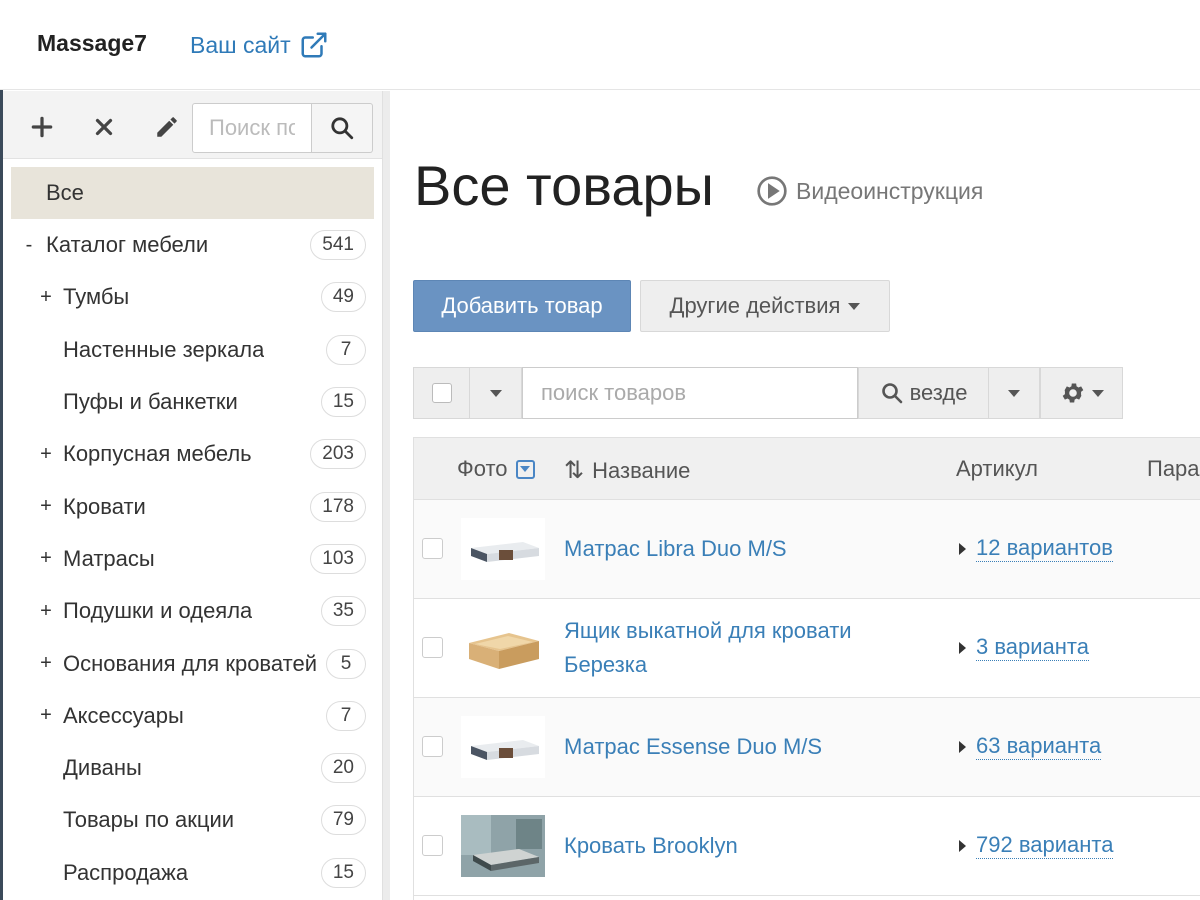 Image resolution: width=1200 pixels, height=900 pixels. Describe the element at coordinates (126, 872) in the screenshot. I see `sidebar-item-label: Распродажа` at that location.